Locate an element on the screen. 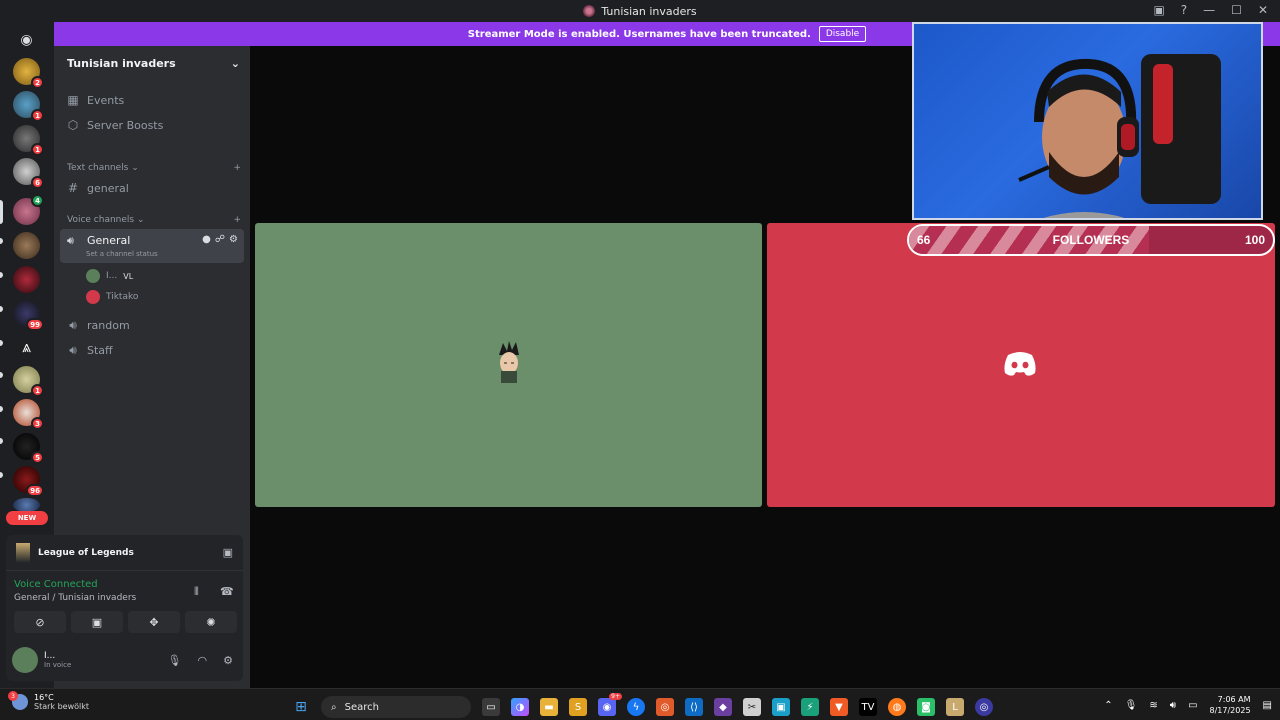 This screenshot has width=1280, height=720. tradingview-icon: TV is located at coordinates (868, 707).